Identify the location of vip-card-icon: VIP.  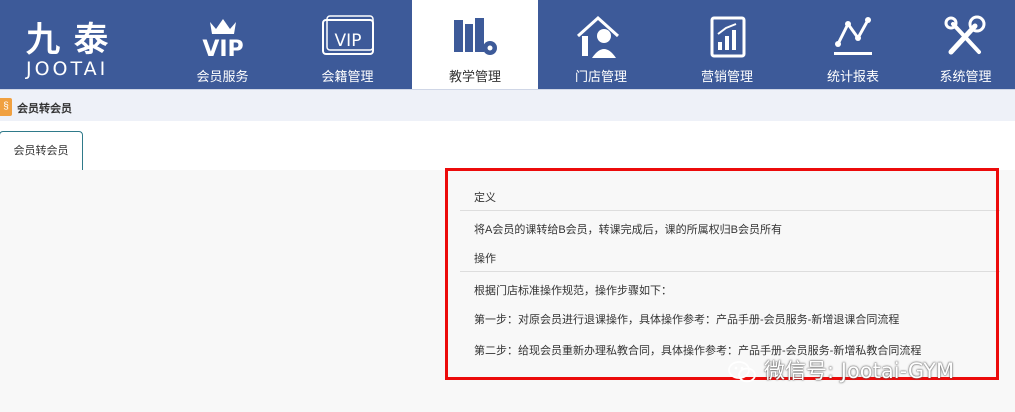
(347, 35).